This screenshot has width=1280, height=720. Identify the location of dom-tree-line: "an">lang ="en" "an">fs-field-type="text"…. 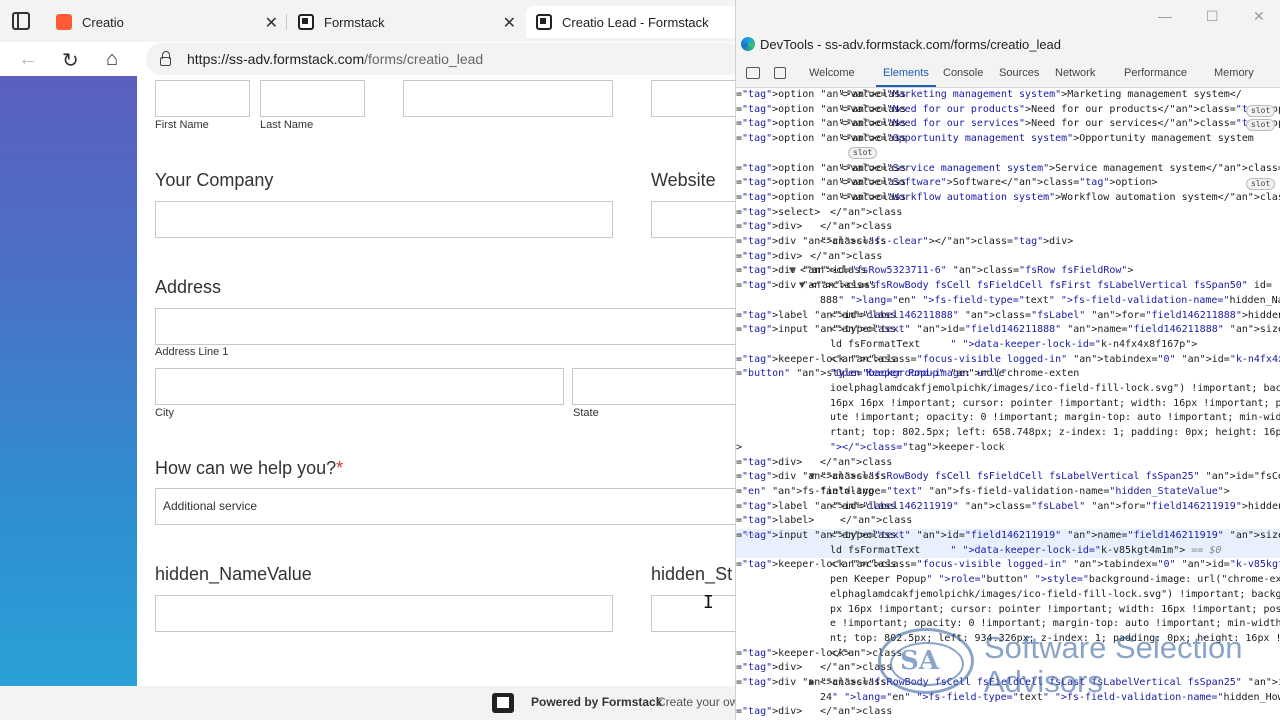
(1008, 492).